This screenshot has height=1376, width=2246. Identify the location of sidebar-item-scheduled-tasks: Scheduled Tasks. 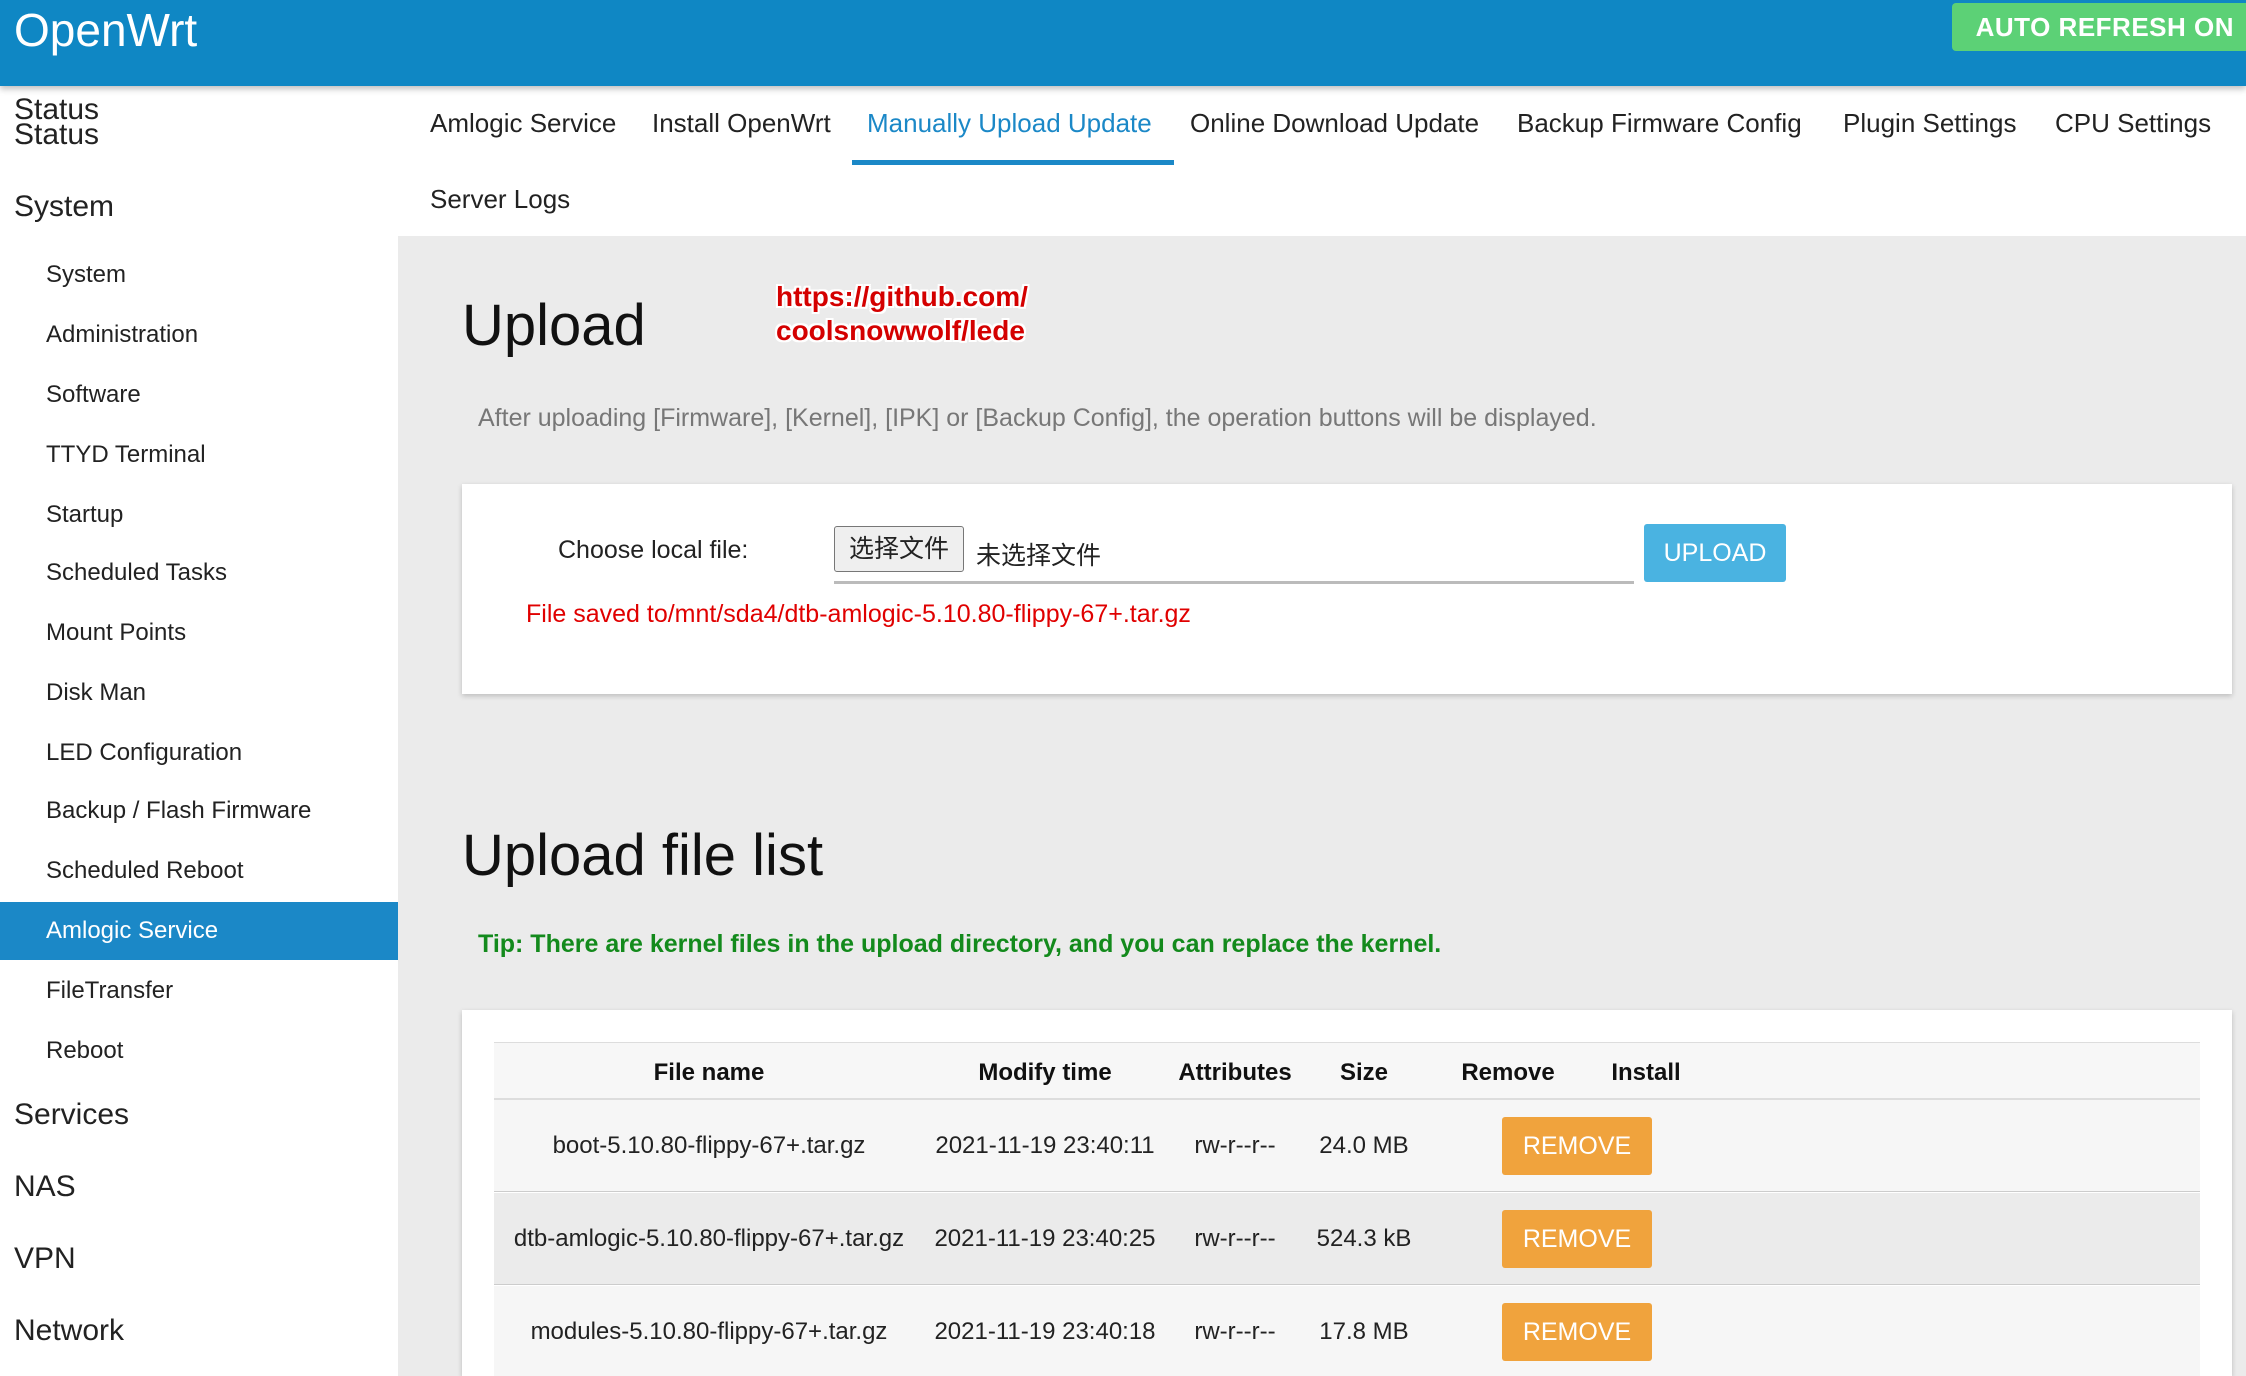
(199, 573).